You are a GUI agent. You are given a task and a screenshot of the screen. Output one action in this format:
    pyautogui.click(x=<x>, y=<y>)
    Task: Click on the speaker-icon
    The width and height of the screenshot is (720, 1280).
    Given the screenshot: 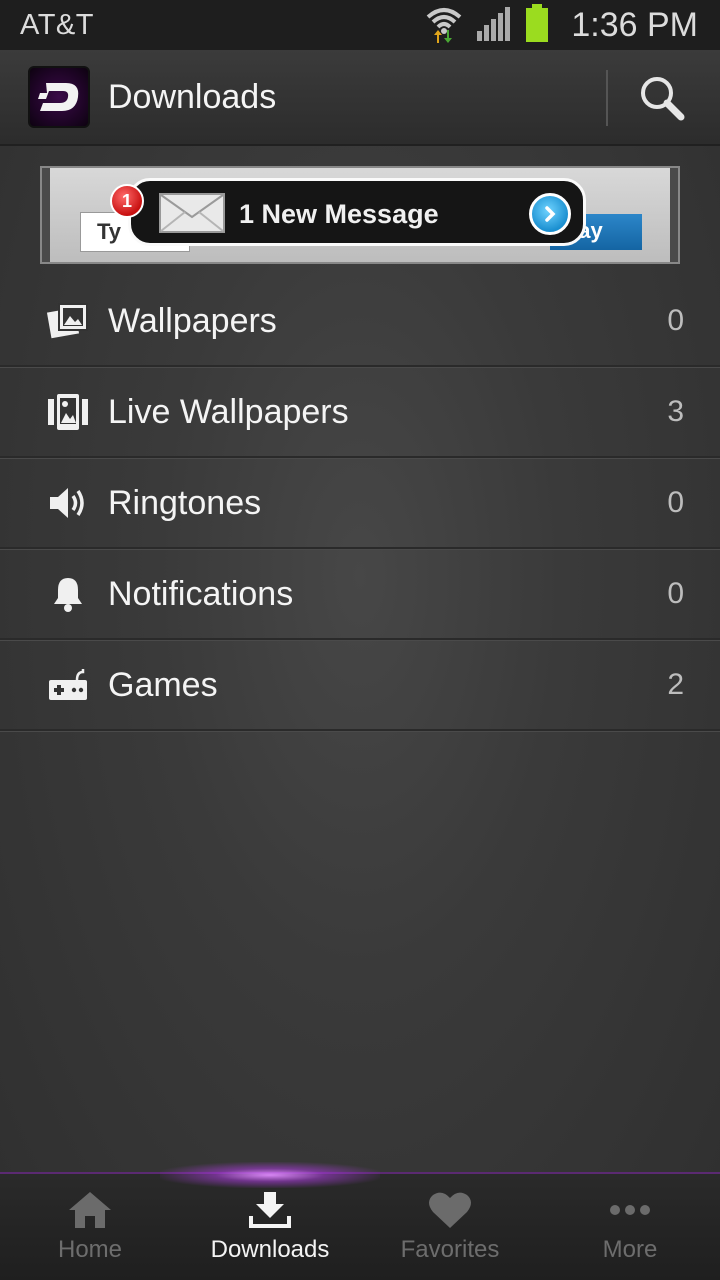 What is the action you would take?
    pyautogui.click(x=68, y=503)
    